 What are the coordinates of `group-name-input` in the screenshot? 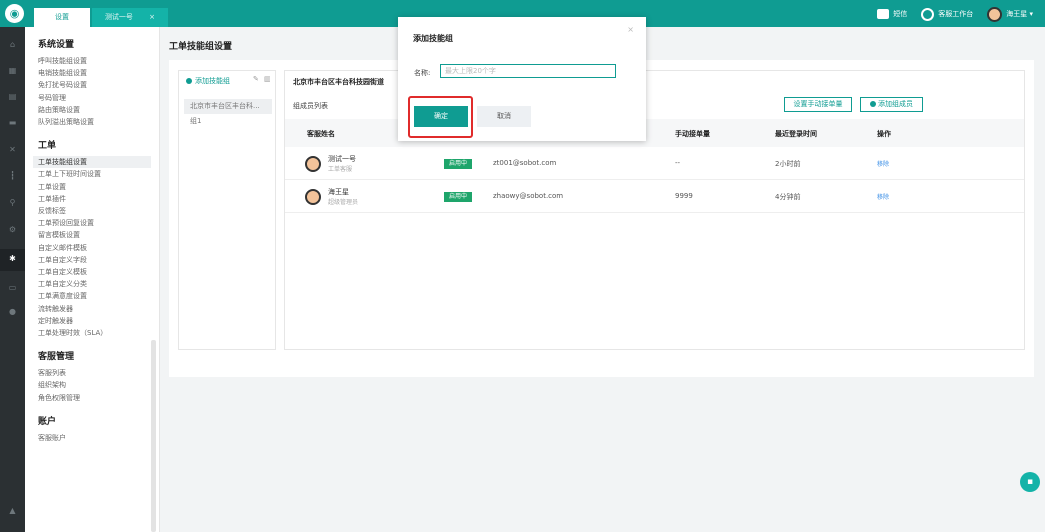 It's located at (528, 71).